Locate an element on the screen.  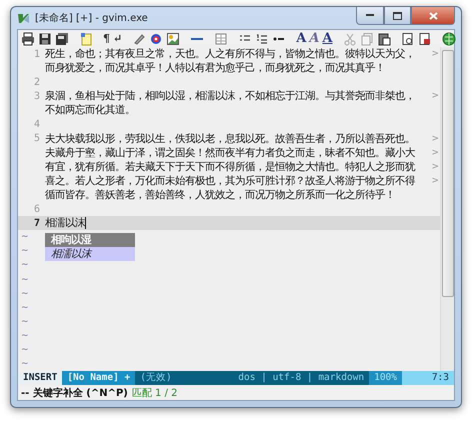
cursor-position: 7:3 is located at coordinates (428, 378).